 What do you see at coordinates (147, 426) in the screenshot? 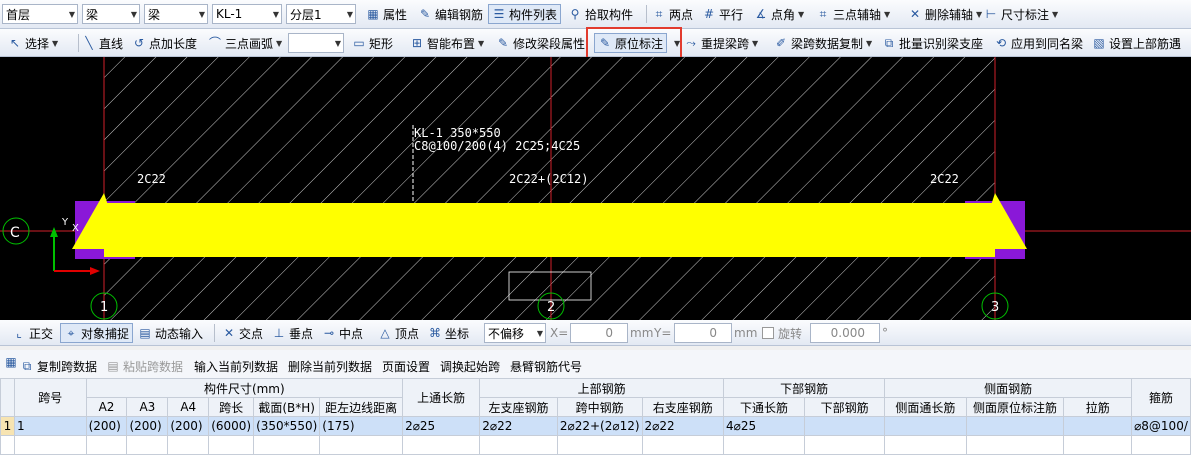
I see `cell-a3: (200)` at bounding box center [147, 426].